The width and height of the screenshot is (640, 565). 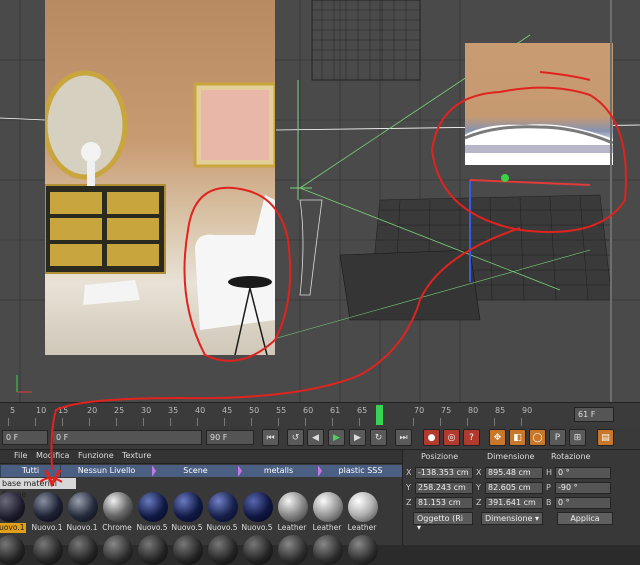 What do you see at coordinates (379, 415) in the screenshot?
I see `timeline-playhead` at bounding box center [379, 415].